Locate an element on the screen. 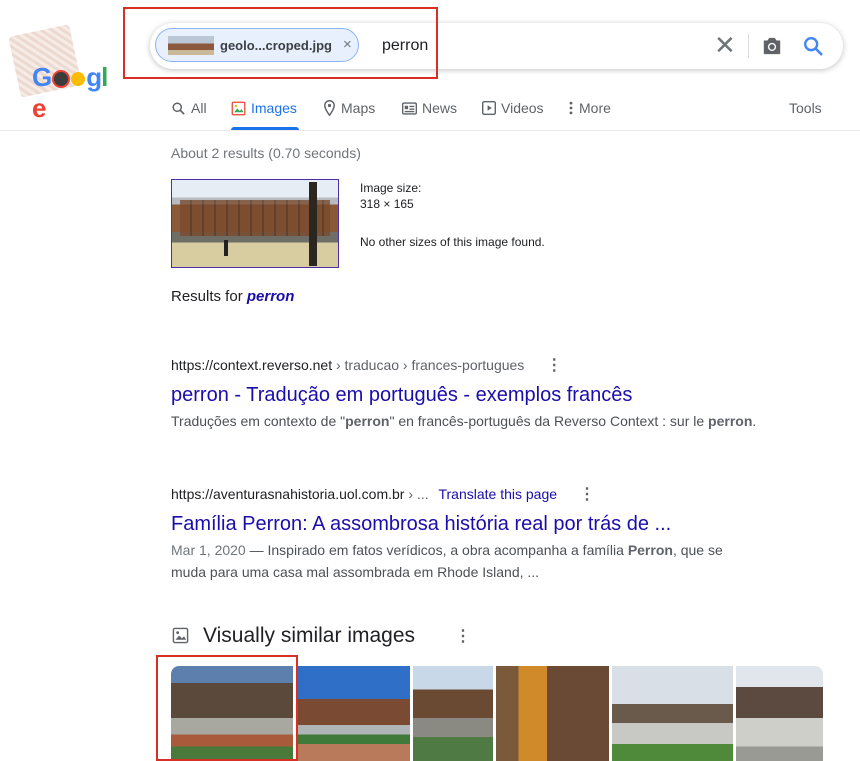 This screenshot has height=761, width=860. result-stats: About 2 results (0.70 seconds) is located at coordinates (266, 153).